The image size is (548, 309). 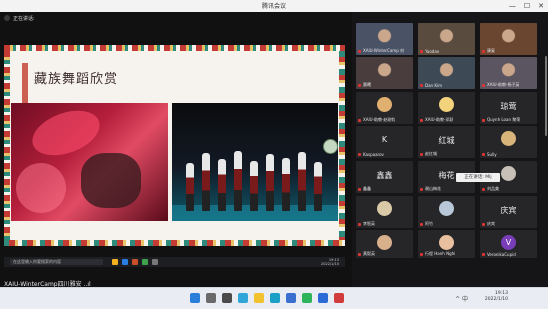 What do you see at coordinates (446, 212) in the screenshot?
I see `participant-tile: 阿竹` at bounding box center [446, 212].